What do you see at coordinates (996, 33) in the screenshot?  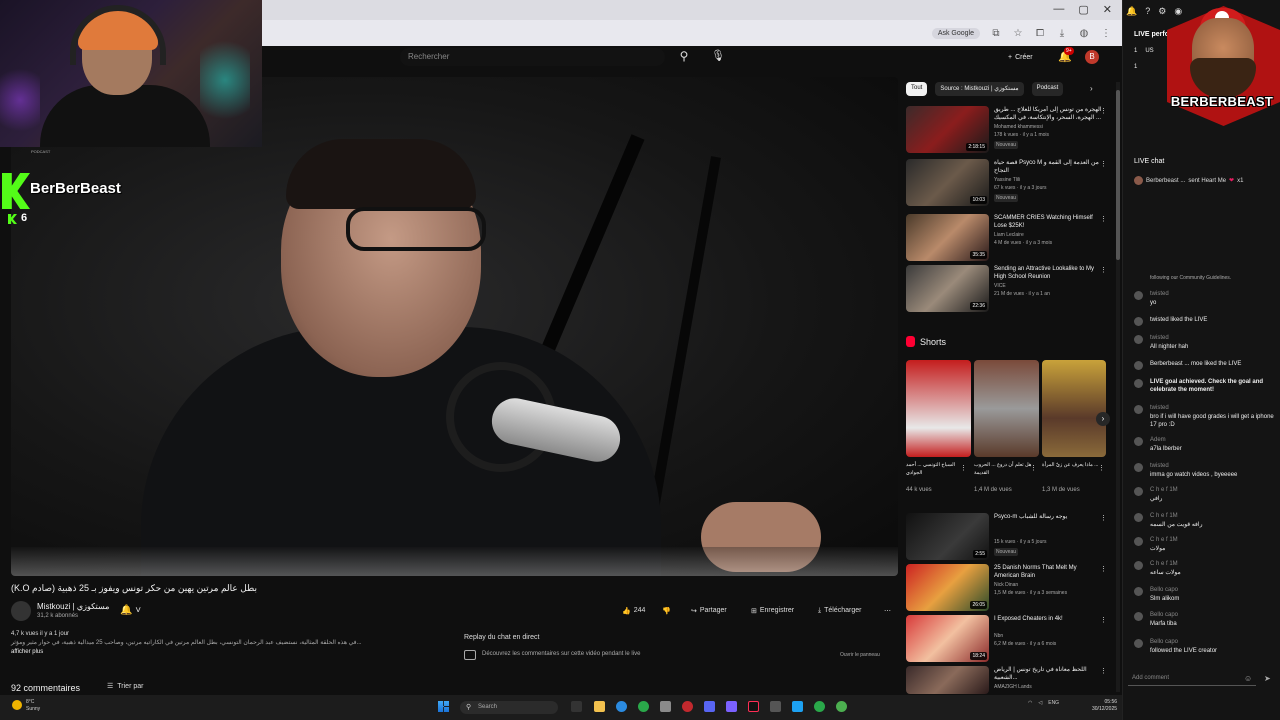 I see `screen-cast-icon: ⧉` at bounding box center [996, 33].